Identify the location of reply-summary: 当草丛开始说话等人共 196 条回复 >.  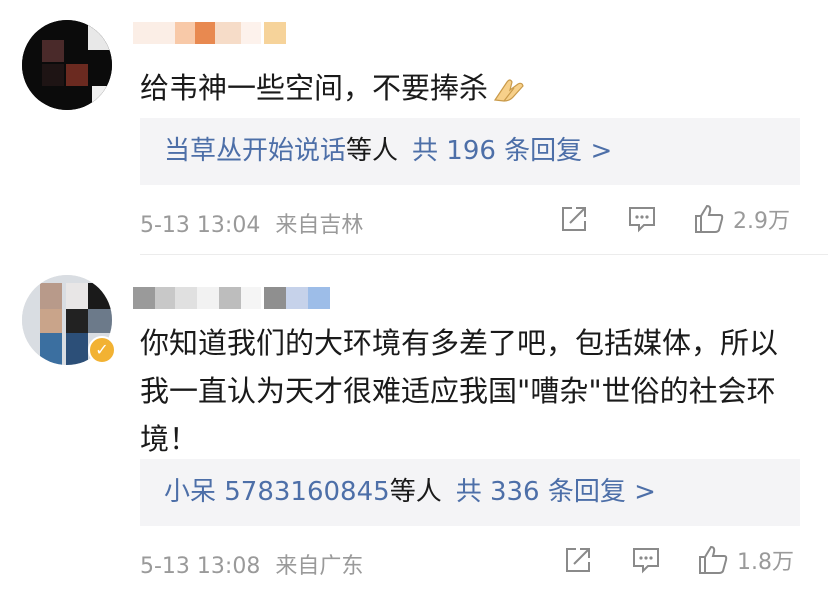
(470, 151).